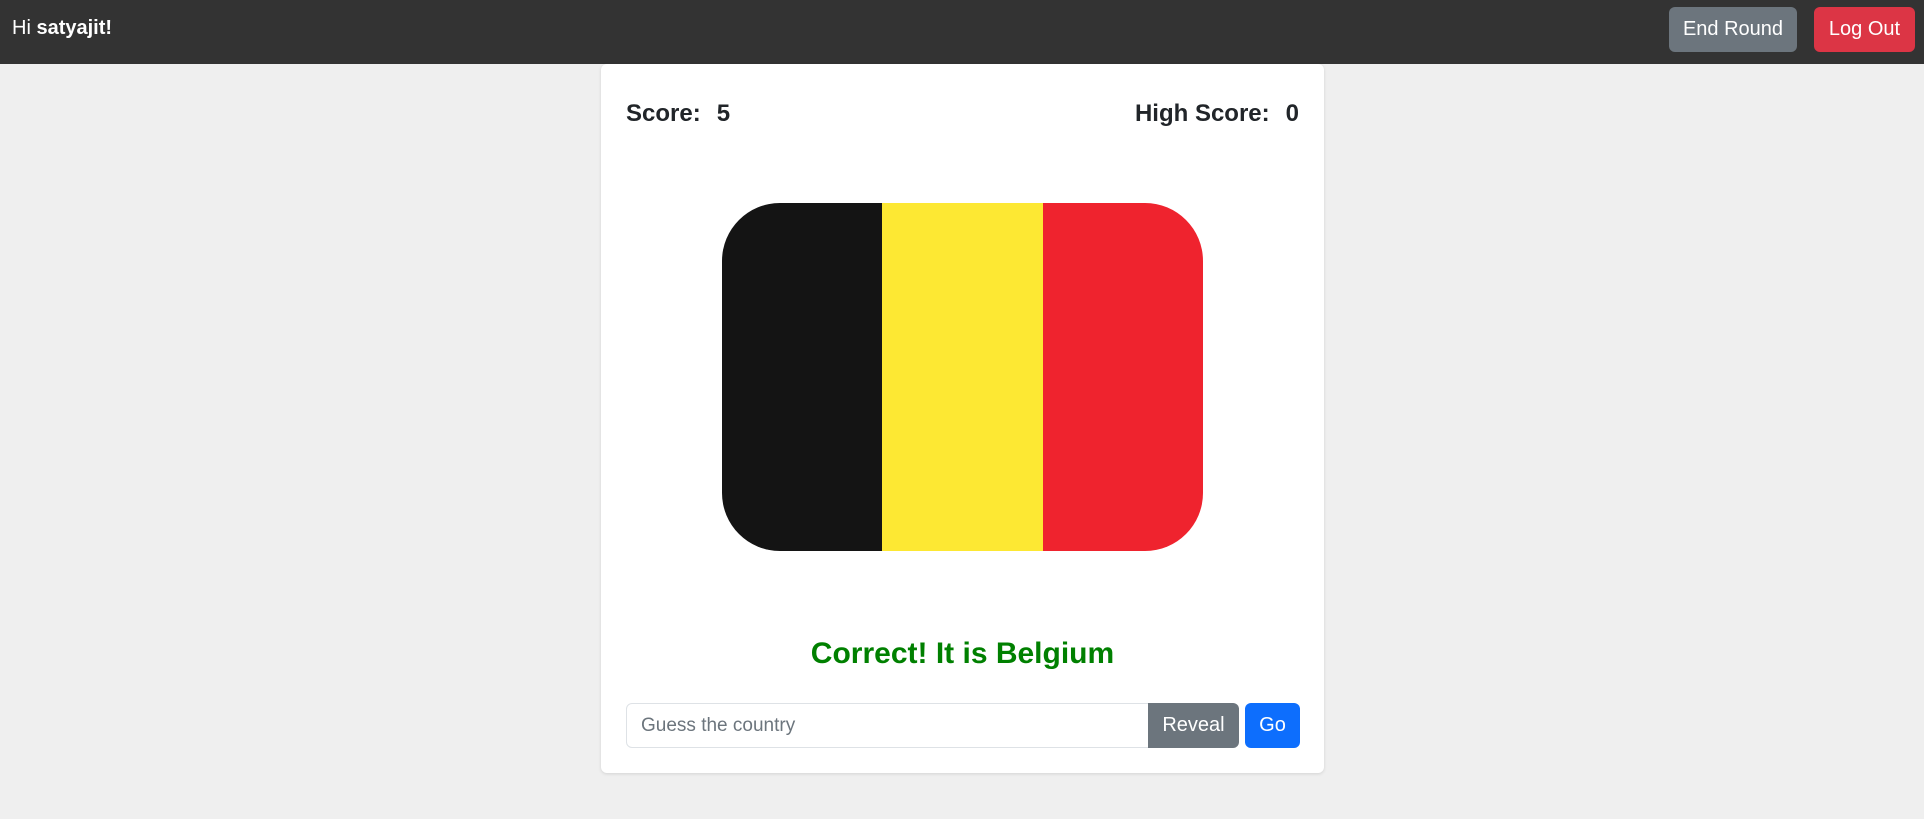 This screenshot has width=1924, height=826. What do you see at coordinates (888, 725) in the screenshot?
I see `guess-input` at bounding box center [888, 725].